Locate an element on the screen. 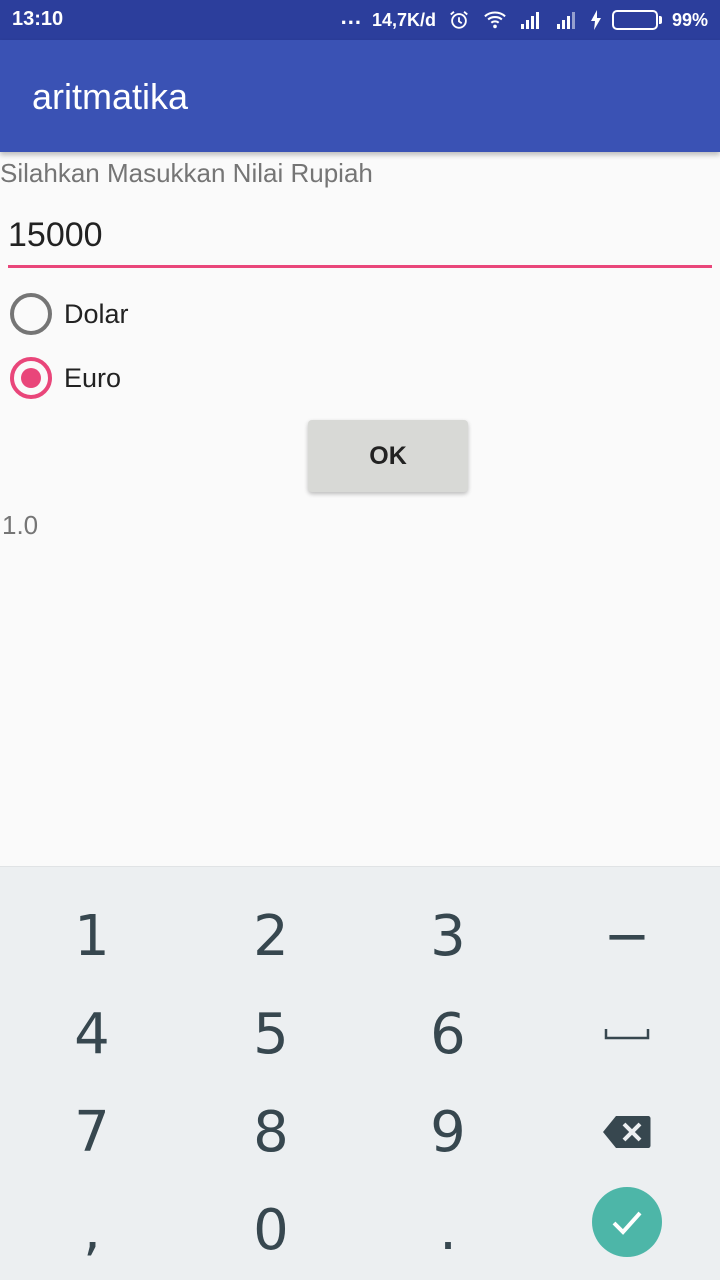 The image size is (720, 1280). wifi-icon is located at coordinates (495, 20).